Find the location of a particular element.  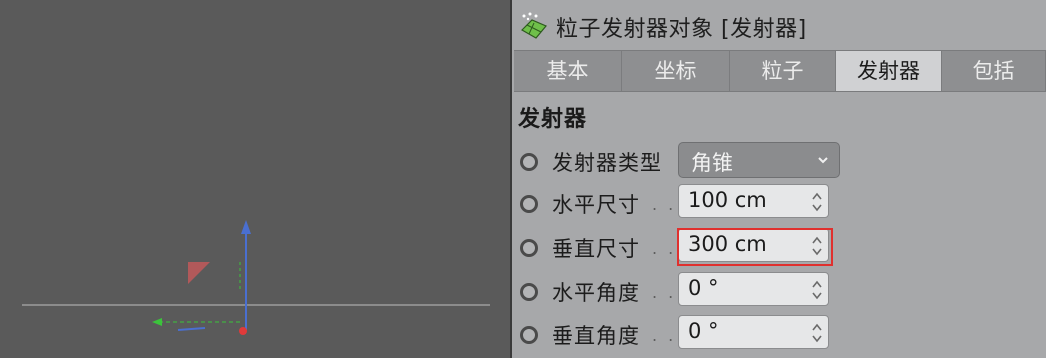

property-label: 垂直角度 is located at coordinates (596, 336).